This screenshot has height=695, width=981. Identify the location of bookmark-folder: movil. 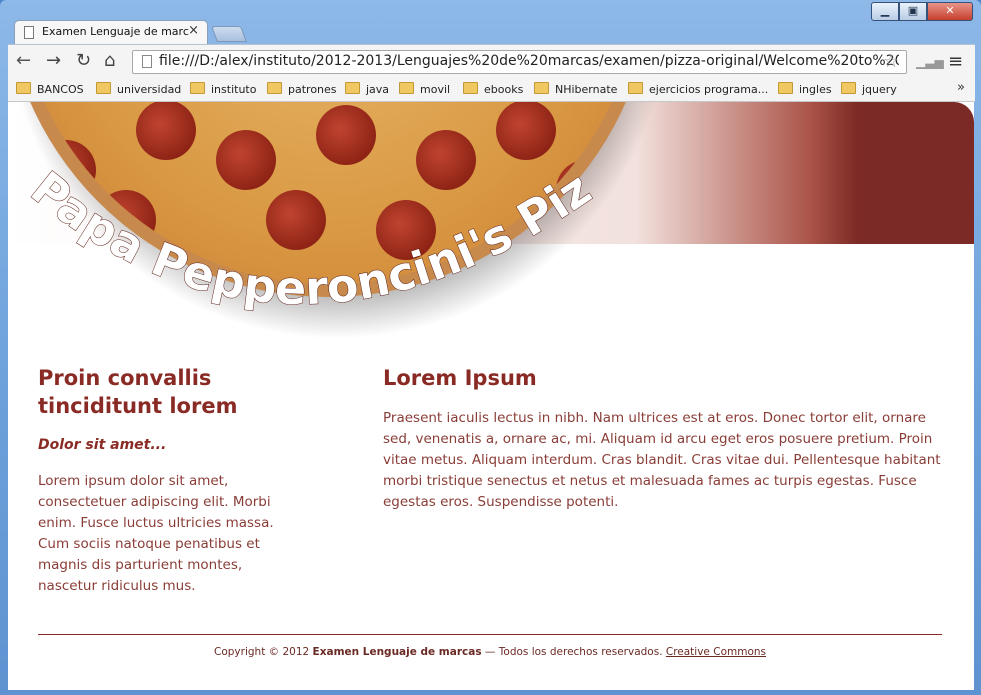
(424, 89).